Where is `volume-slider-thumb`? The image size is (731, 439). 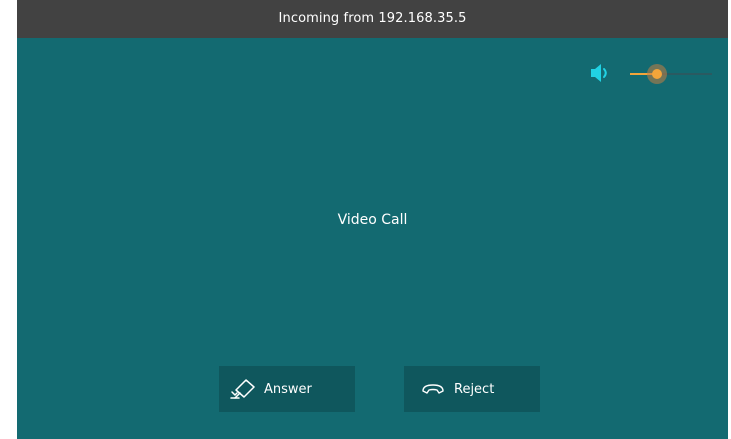 volume-slider-thumb is located at coordinates (657, 74).